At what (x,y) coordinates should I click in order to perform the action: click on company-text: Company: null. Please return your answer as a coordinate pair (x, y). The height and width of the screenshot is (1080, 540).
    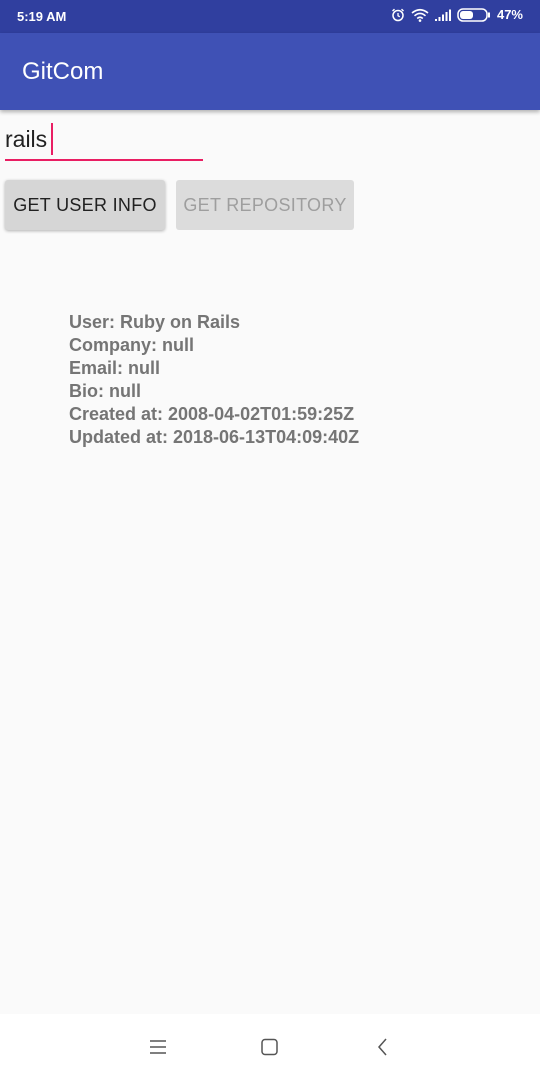
    Looking at the image, I should click on (131, 345).